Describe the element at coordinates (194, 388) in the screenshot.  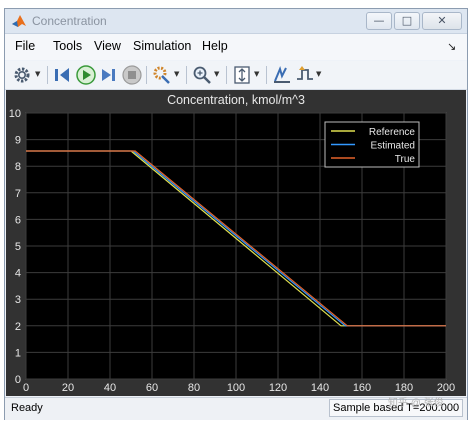
I see `x-tick-label: 80` at that location.